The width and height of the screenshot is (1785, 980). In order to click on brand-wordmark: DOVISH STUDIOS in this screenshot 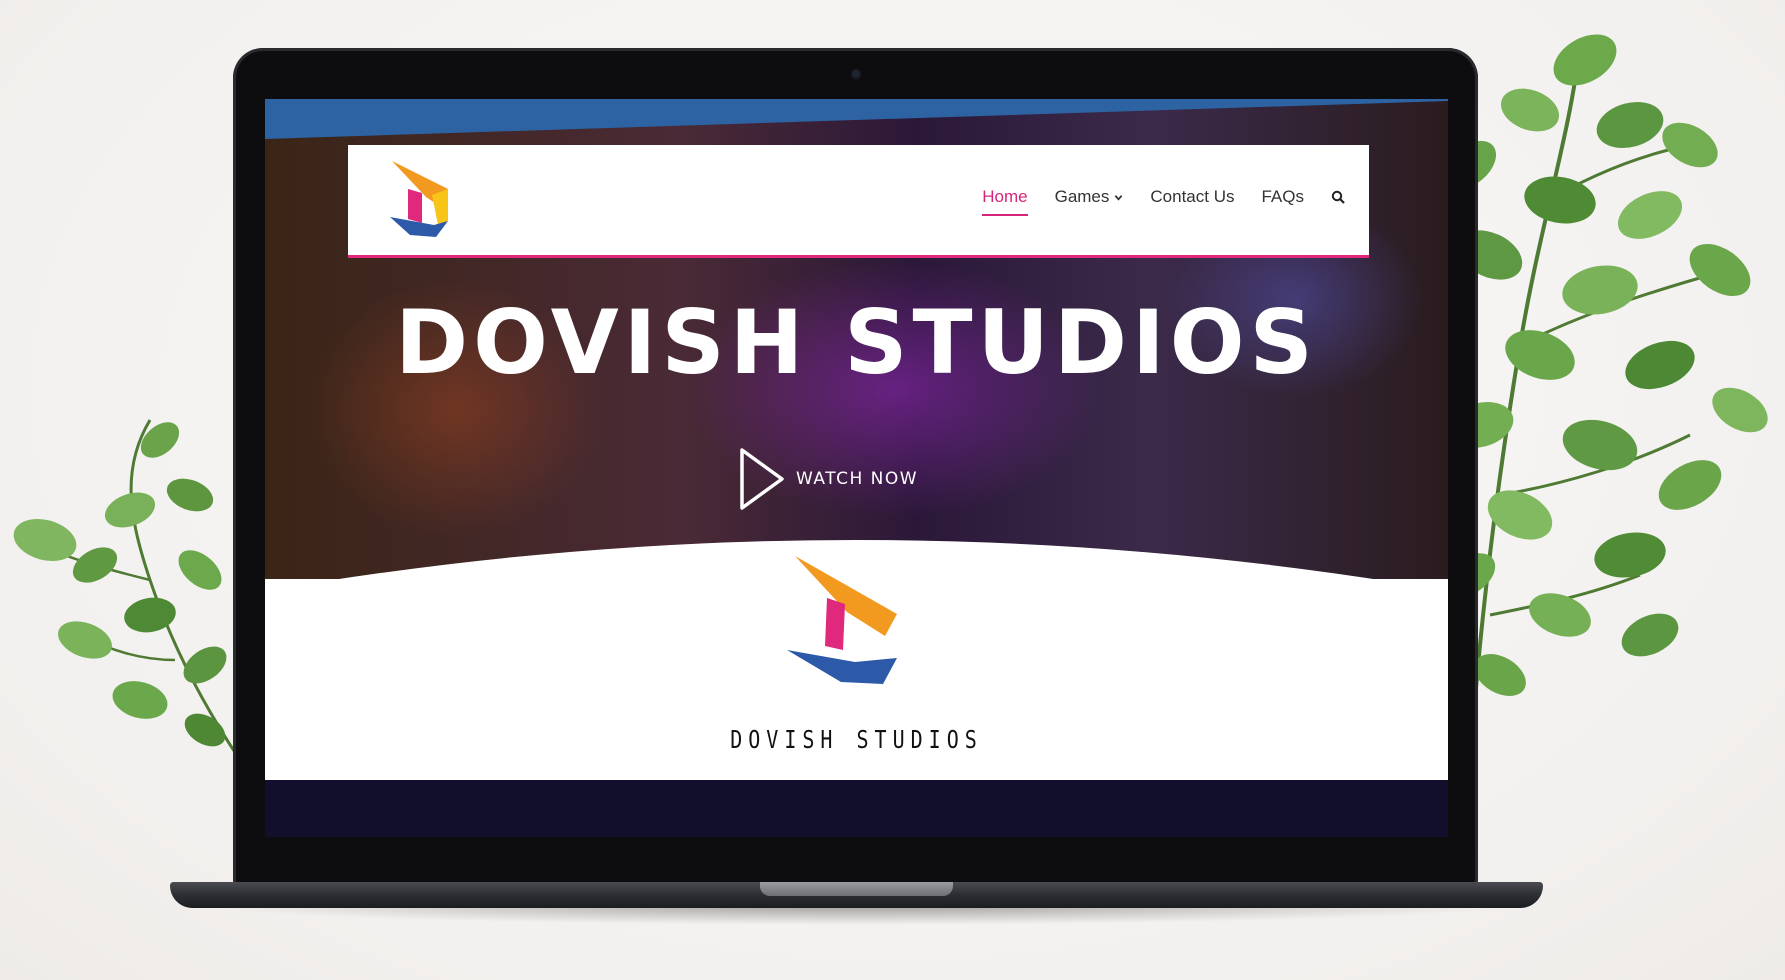, I will do `click(856, 739)`.